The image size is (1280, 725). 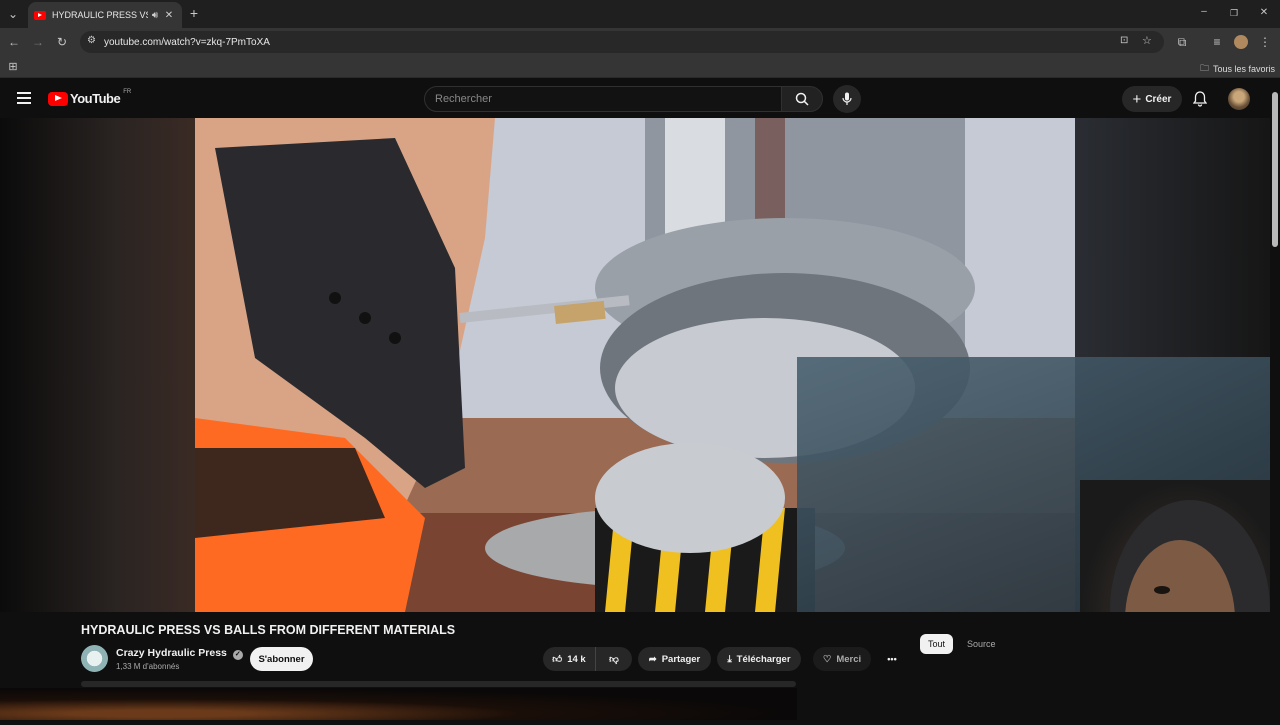 What do you see at coordinates (729, 659) in the screenshot?
I see `download-icon: ⤓` at bounding box center [729, 659].